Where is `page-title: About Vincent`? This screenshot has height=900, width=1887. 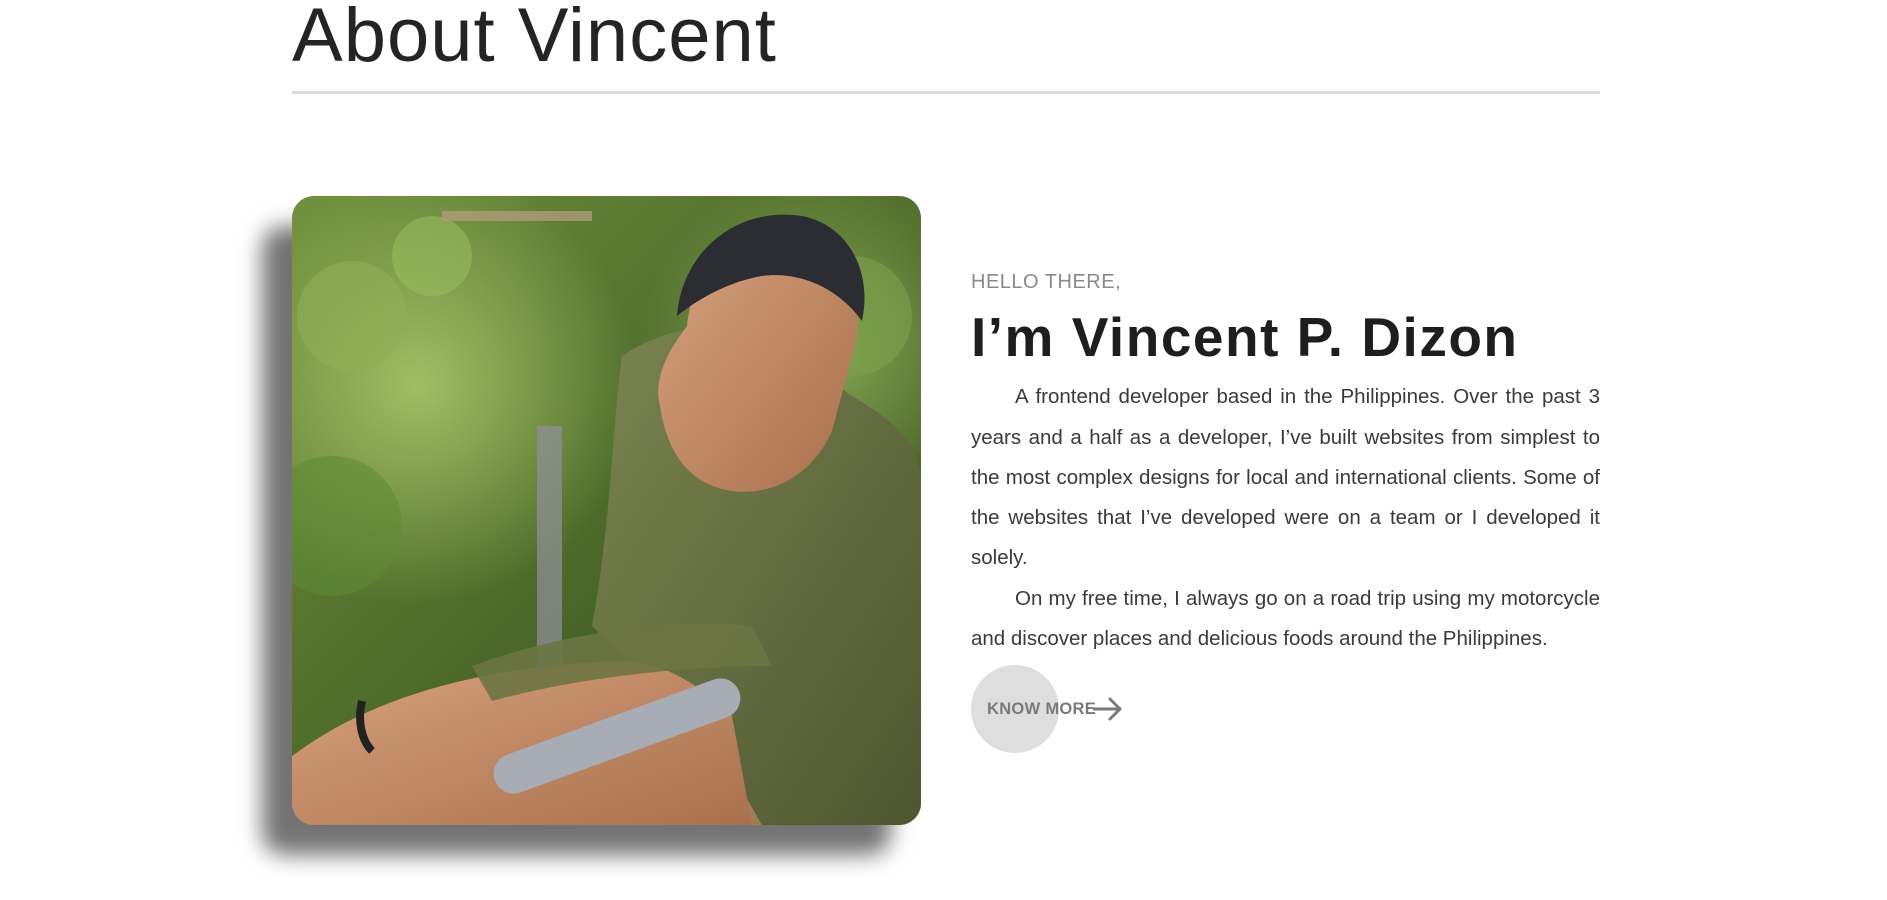 page-title: About Vincent is located at coordinates (534, 39).